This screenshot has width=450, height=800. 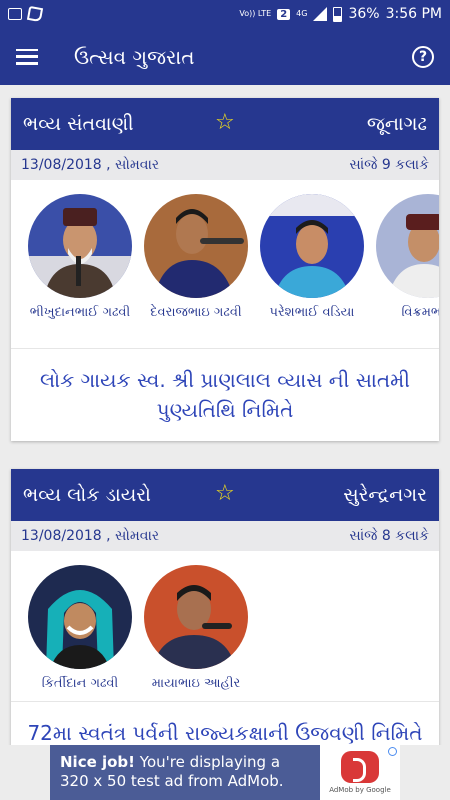 What do you see at coordinates (338, 14) in the screenshot?
I see `battery-icon` at bounding box center [338, 14].